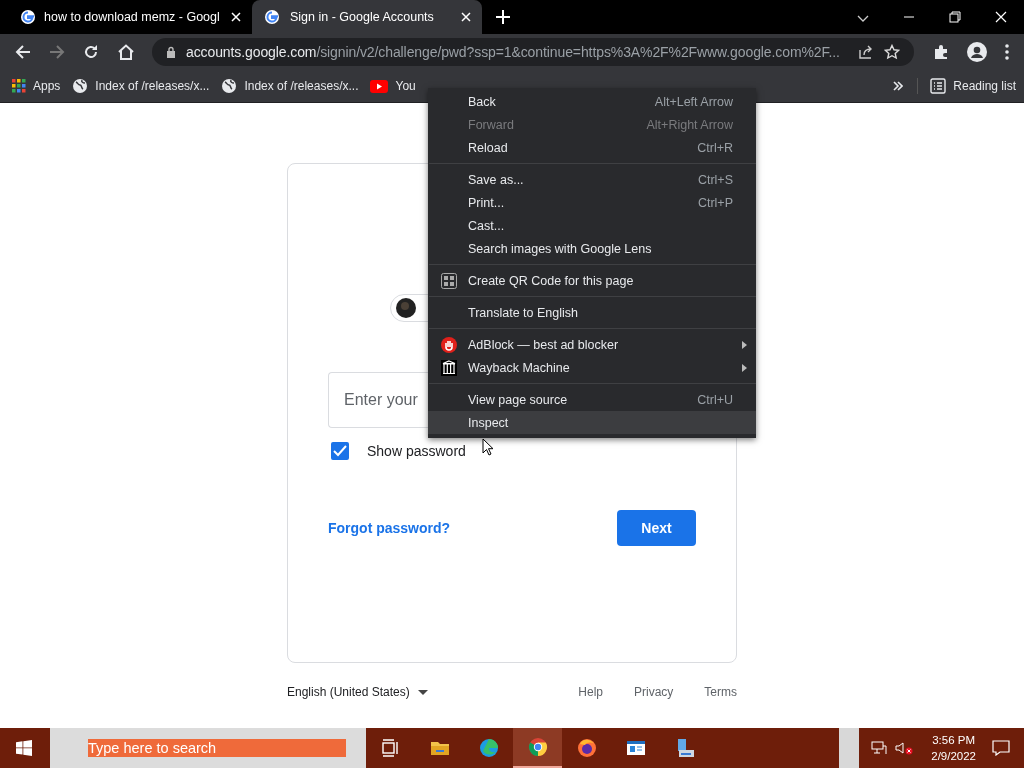 The width and height of the screenshot is (1024, 768). I want to click on lock-icon, so click(171, 52).